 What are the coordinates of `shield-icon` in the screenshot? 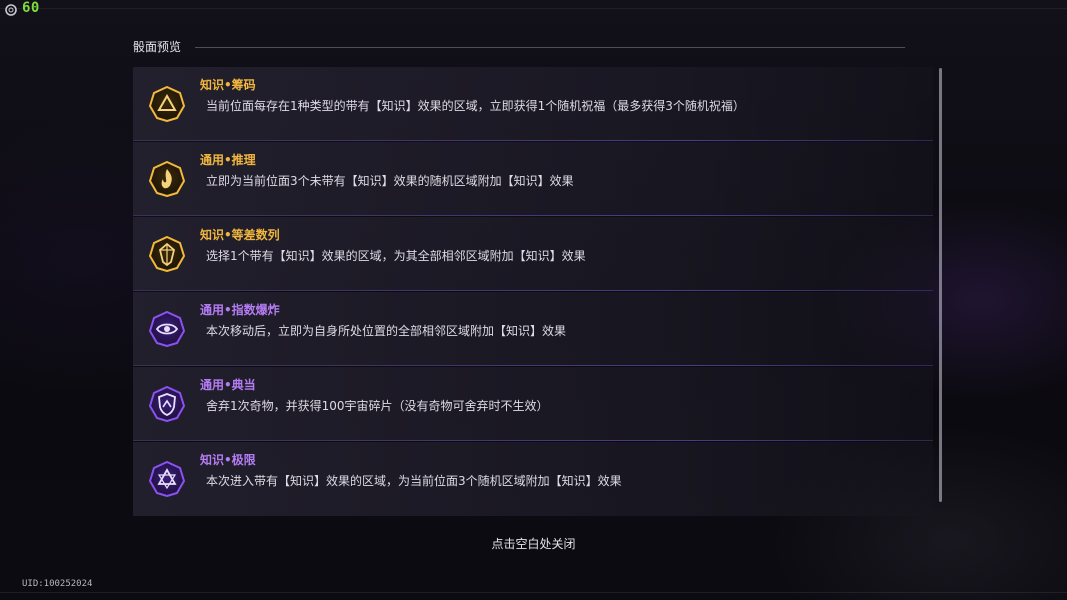 It's located at (167, 404).